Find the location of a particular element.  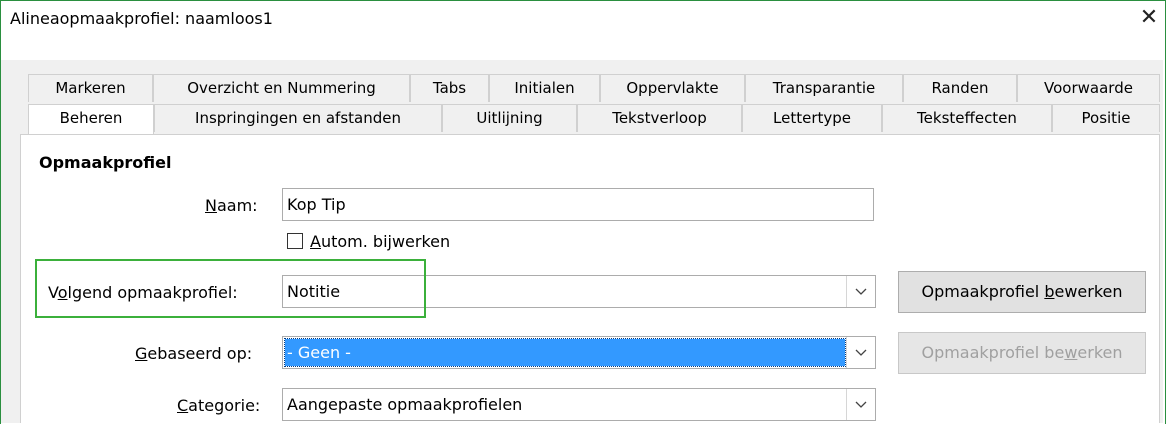

tab-uitlijning: Uitlijning is located at coordinates (509, 118).